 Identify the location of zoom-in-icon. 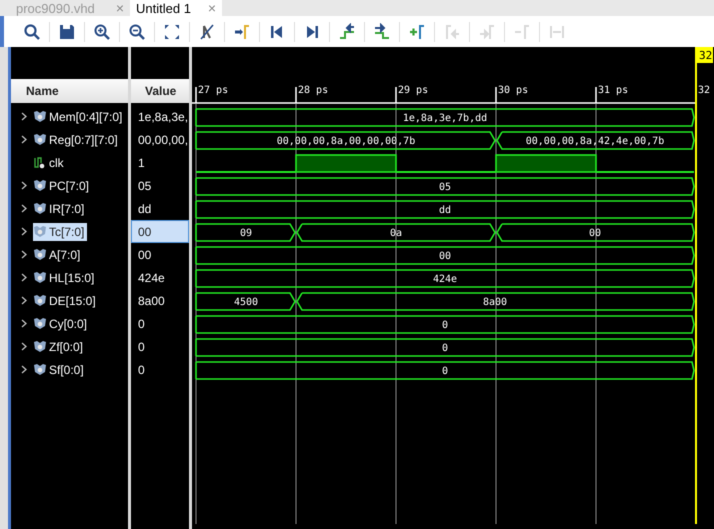
(102, 32).